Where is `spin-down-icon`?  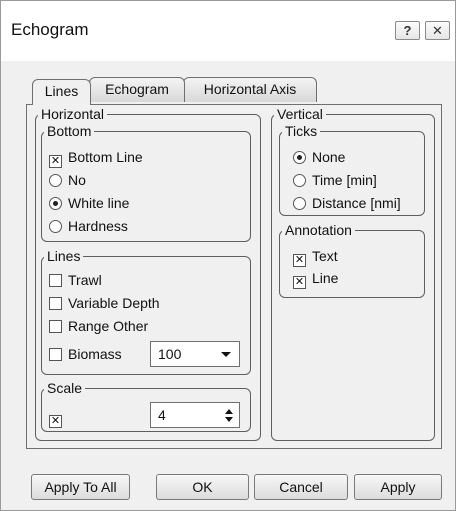
spin-down-icon is located at coordinates (229, 419).